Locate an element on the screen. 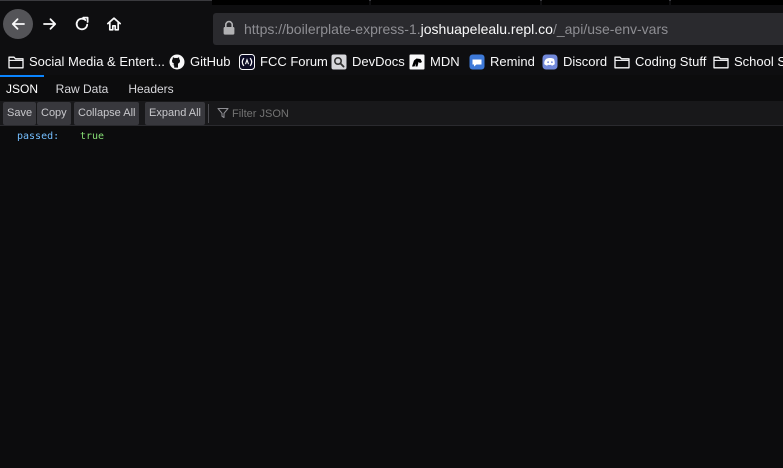 The image size is (783, 468). save-button: Save is located at coordinates (20, 113).